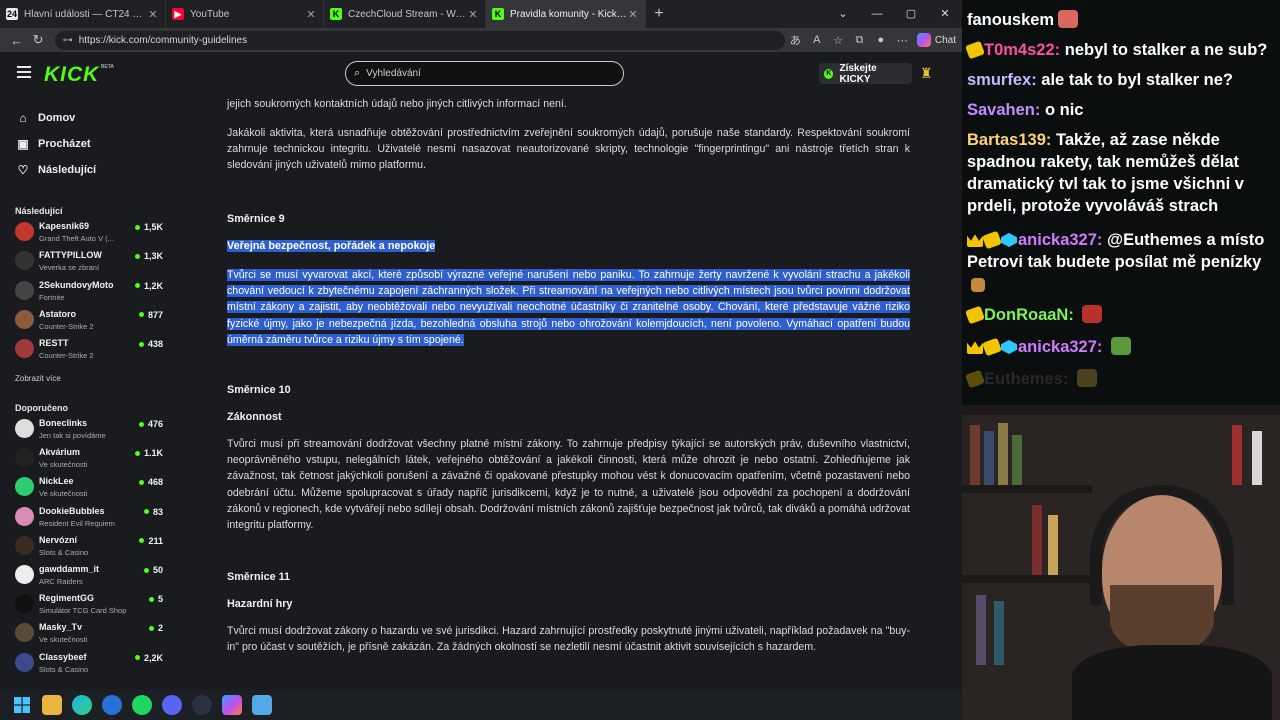  What do you see at coordinates (89, 349) in the screenshot?
I see `sidebar-channel: RESTT Counter-Strike 2 438` at bounding box center [89, 349].